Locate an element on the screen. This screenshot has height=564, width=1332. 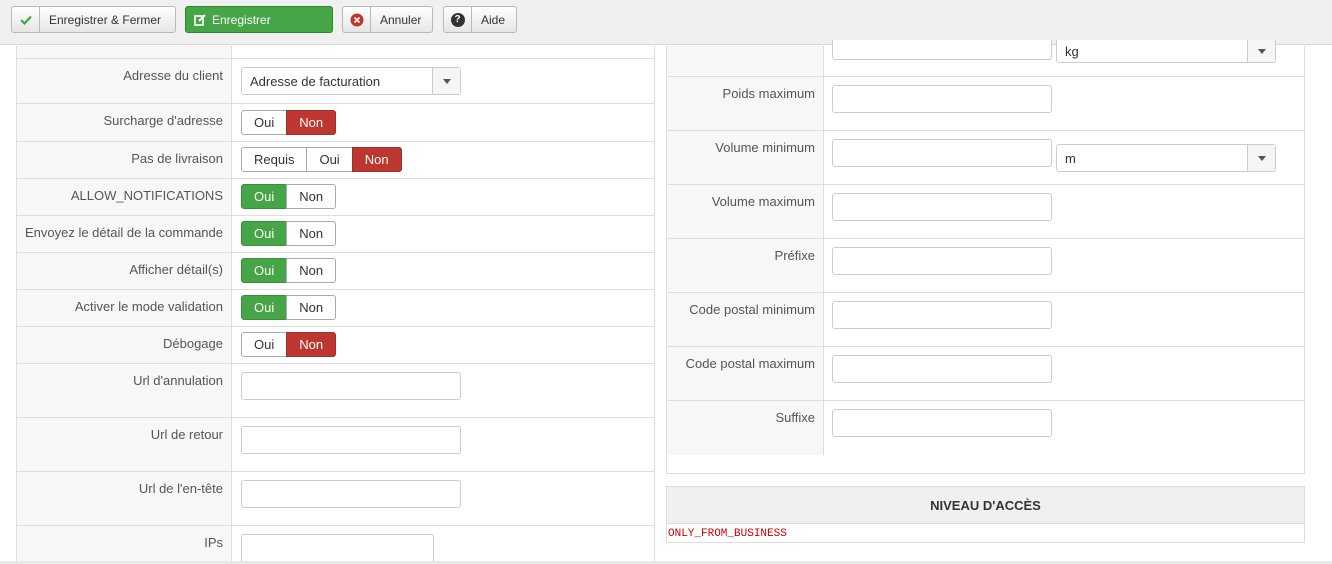
validation-mode-no: Non is located at coordinates (311, 307).